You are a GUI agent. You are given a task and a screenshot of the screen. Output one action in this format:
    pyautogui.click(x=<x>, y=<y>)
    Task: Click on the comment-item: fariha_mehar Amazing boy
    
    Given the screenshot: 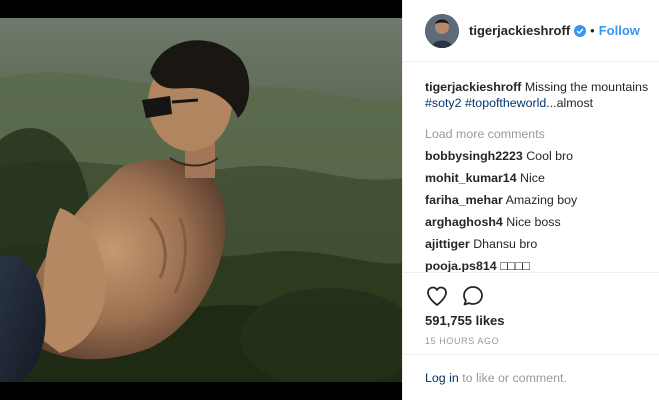 What is the action you would take?
    pyautogui.click(x=541, y=200)
    